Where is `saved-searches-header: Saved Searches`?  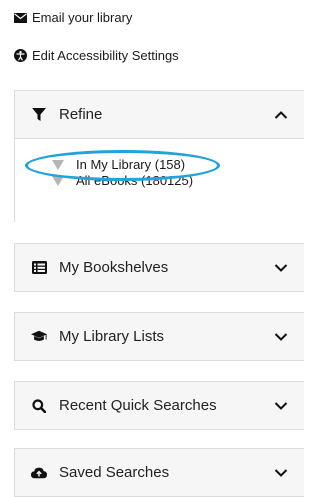
saved-searches-header: Saved Searches is located at coordinates (159, 472).